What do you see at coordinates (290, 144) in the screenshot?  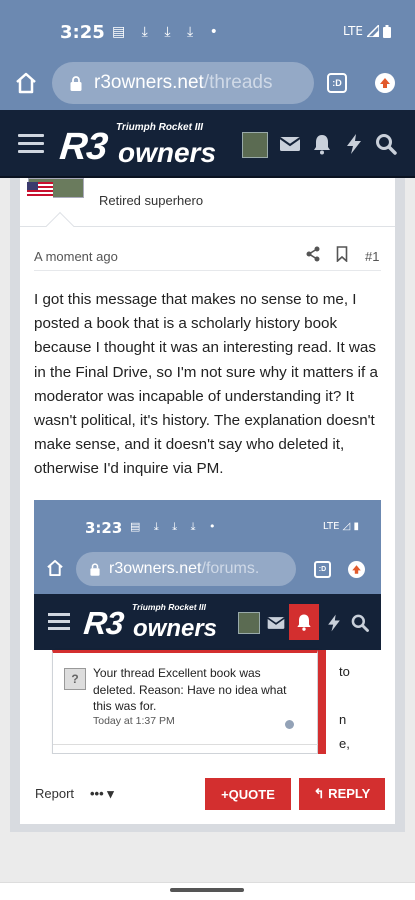 I see `mail-icon` at bounding box center [290, 144].